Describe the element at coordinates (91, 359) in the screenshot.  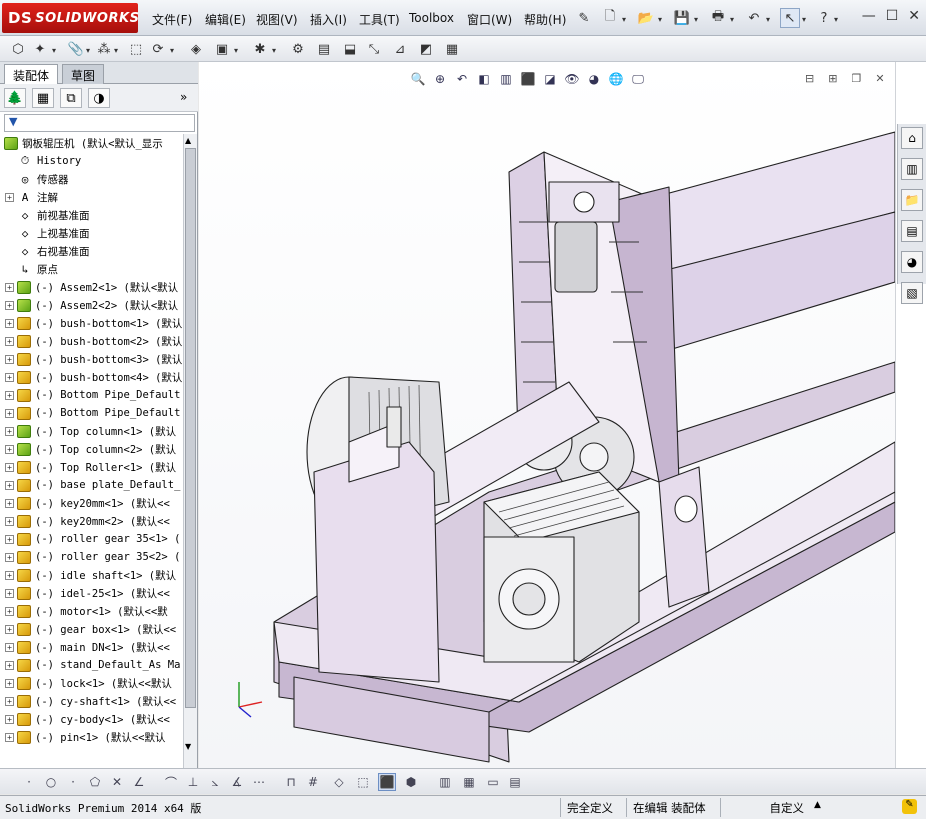
I see `tree-item: + (-) bush-bottom<3> (默认` at that location.